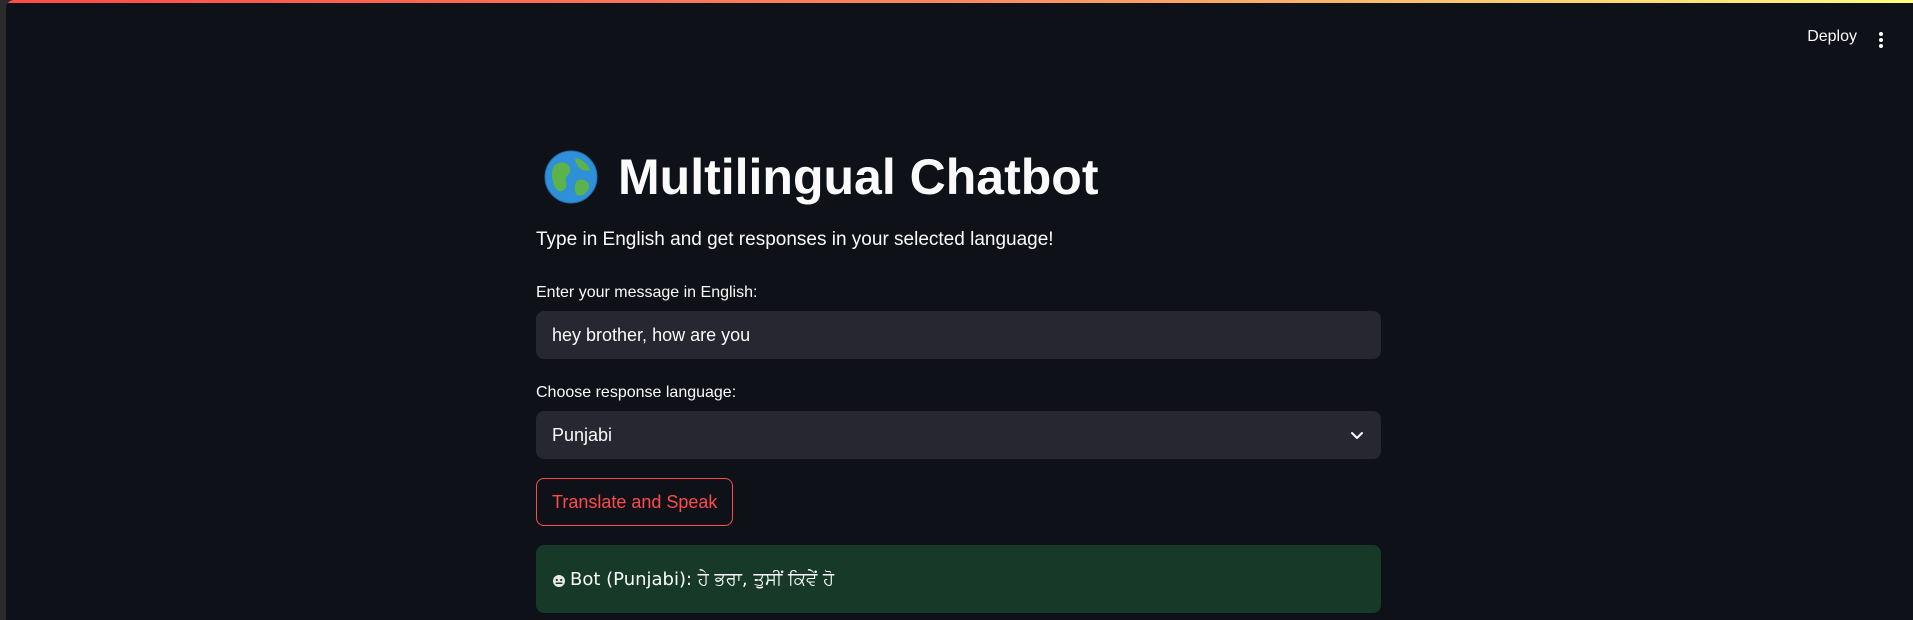 The height and width of the screenshot is (620, 1913). What do you see at coordinates (1357, 435) in the screenshot?
I see `chevron-down-icon` at bounding box center [1357, 435].